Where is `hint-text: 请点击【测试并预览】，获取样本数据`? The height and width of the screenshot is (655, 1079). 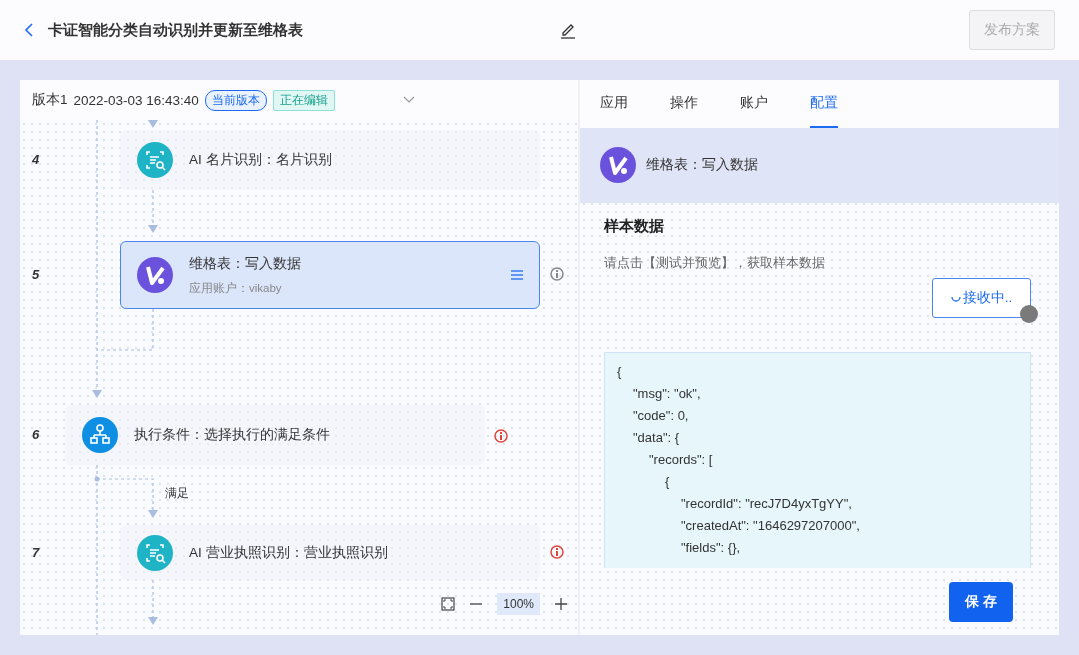
hint-text: 请点击【测试并预览】，获取样本数据 is located at coordinates (715, 263).